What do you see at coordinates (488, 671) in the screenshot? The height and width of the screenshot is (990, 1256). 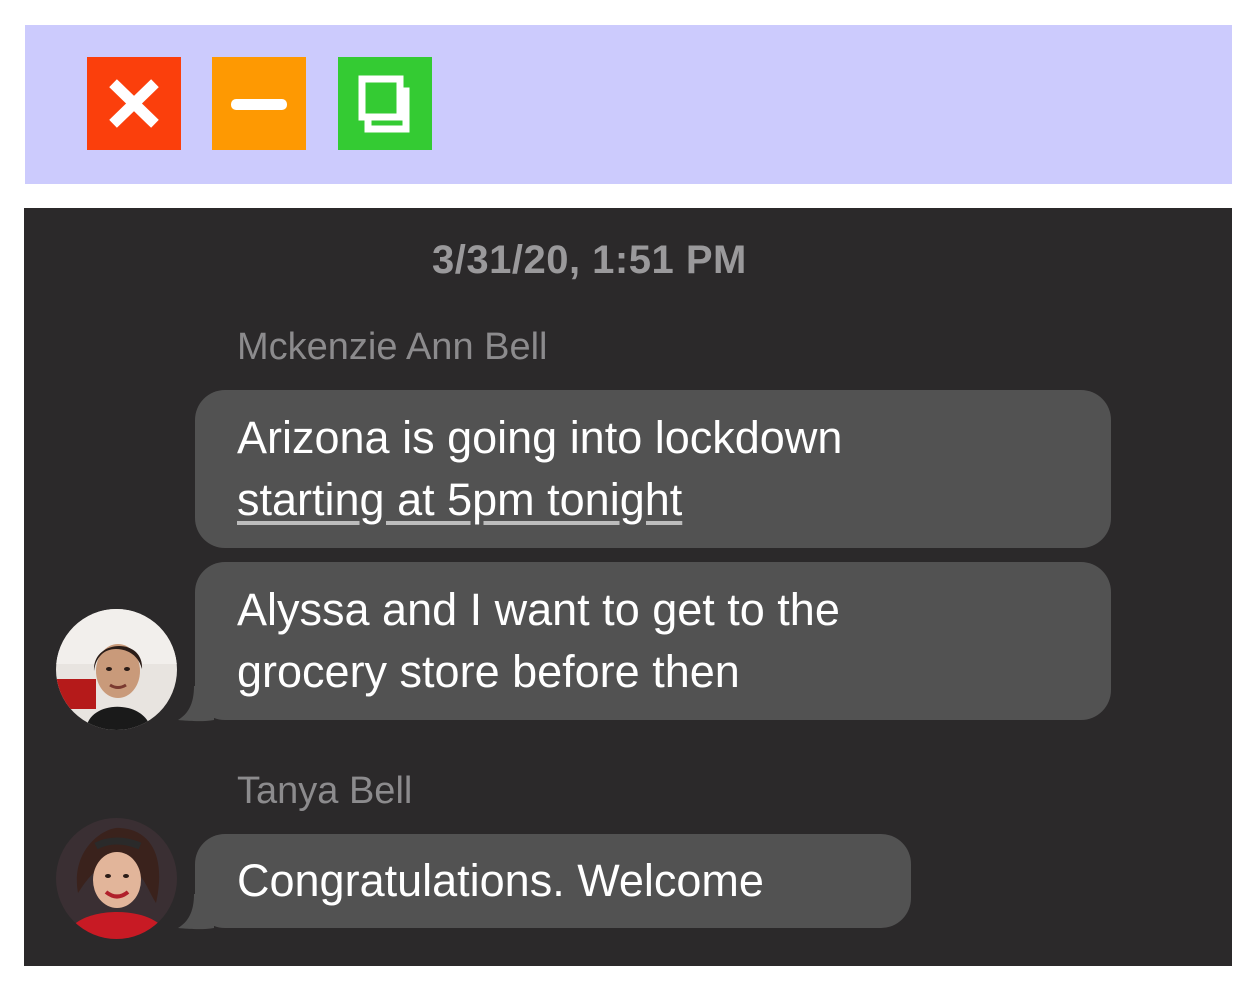 I see `message-text: grocery store before then` at bounding box center [488, 671].